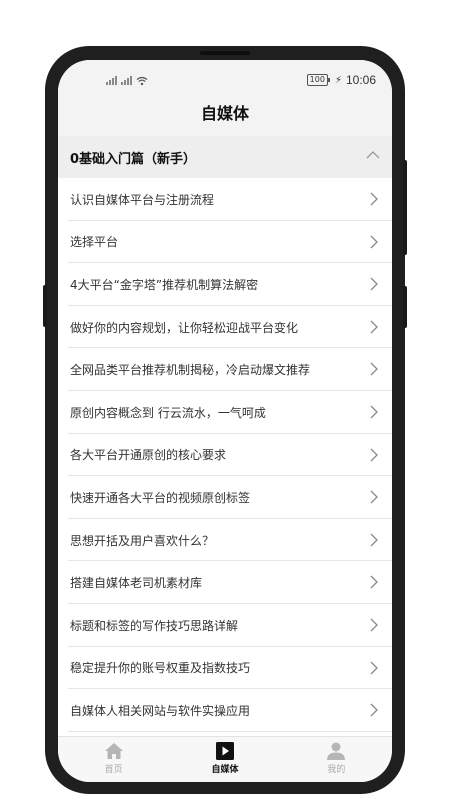 The width and height of the screenshot is (450, 800). I want to click on list-item-label: 全网品类平台推荐机制揭秘，冷启动爆文推荐, so click(190, 370).